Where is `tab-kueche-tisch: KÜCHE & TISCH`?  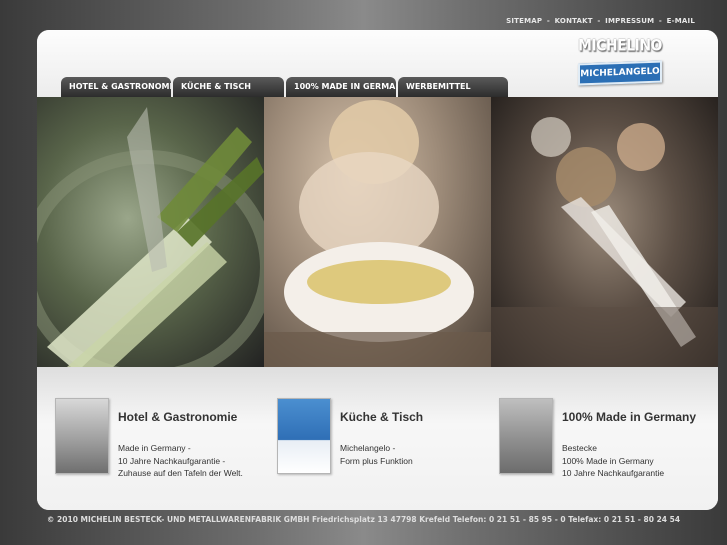
tab-kueche-tisch: KÜCHE & TISCH is located at coordinates (228, 87).